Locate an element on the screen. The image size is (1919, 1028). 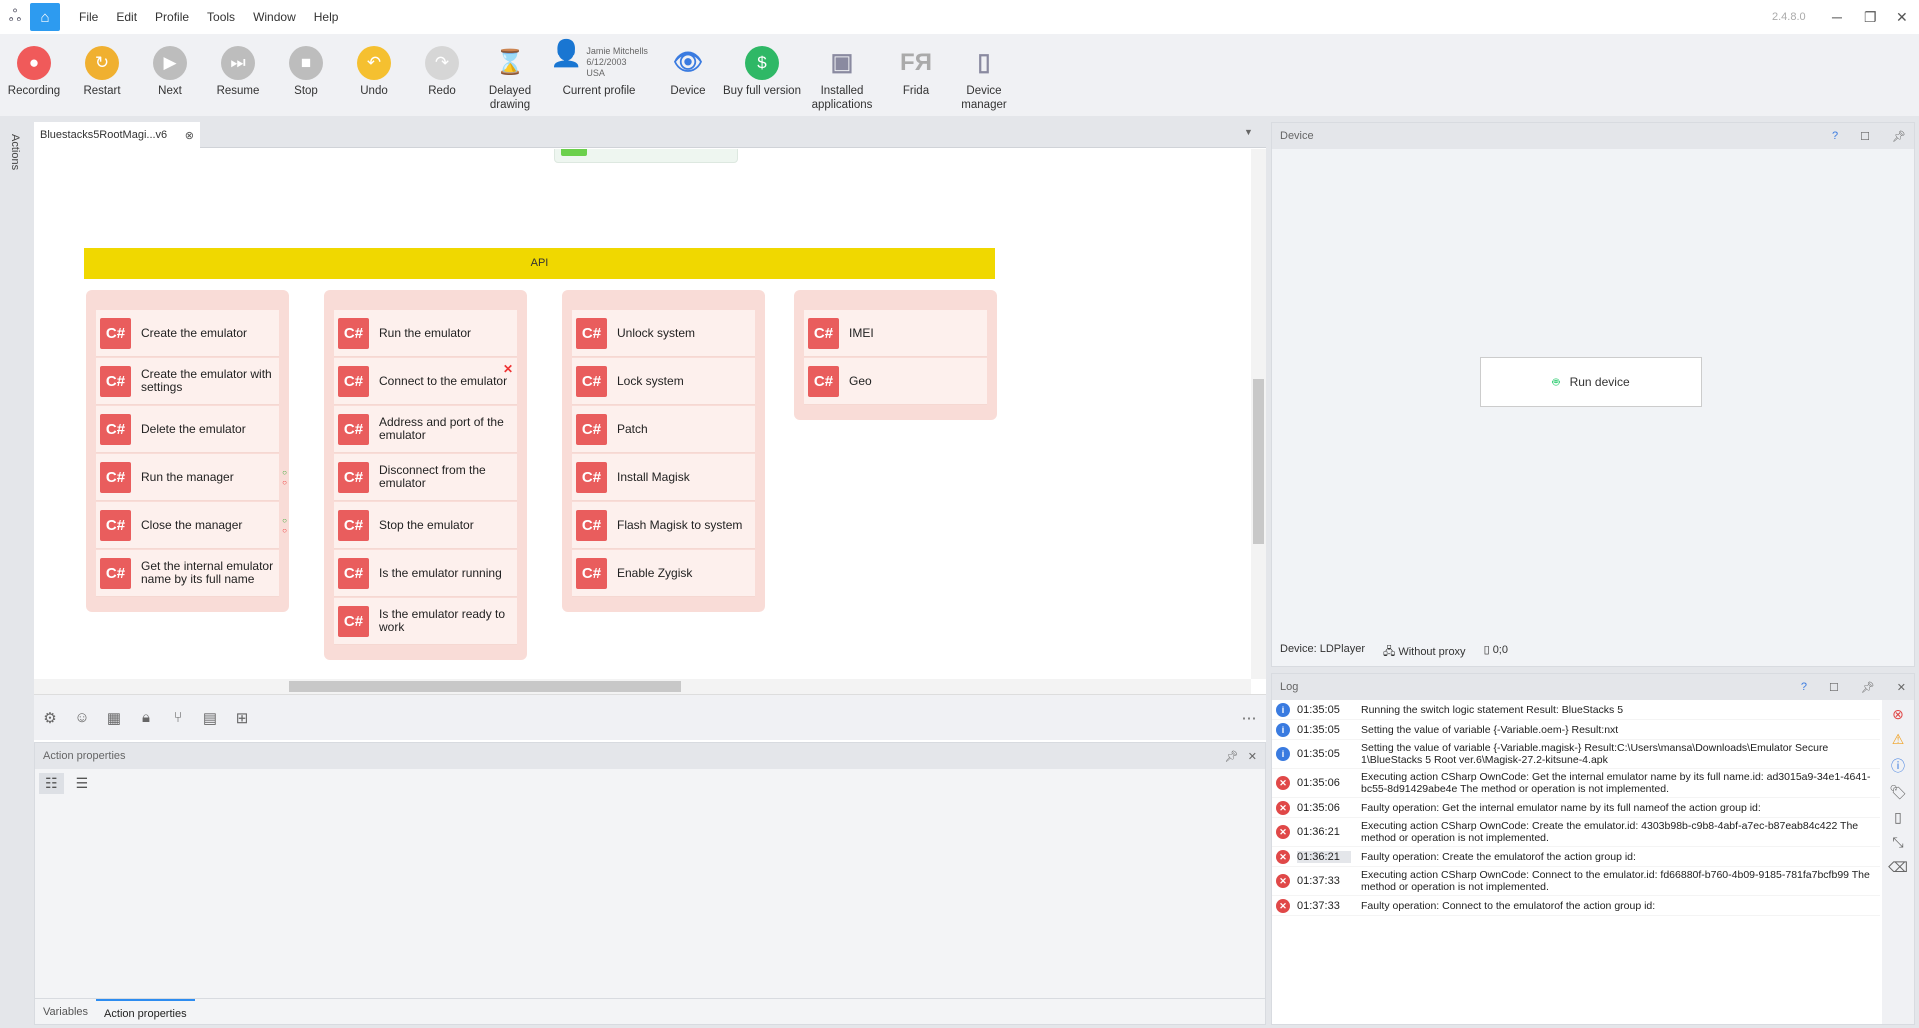
action-item: C# Lock system is located at coordinates (663, 381).